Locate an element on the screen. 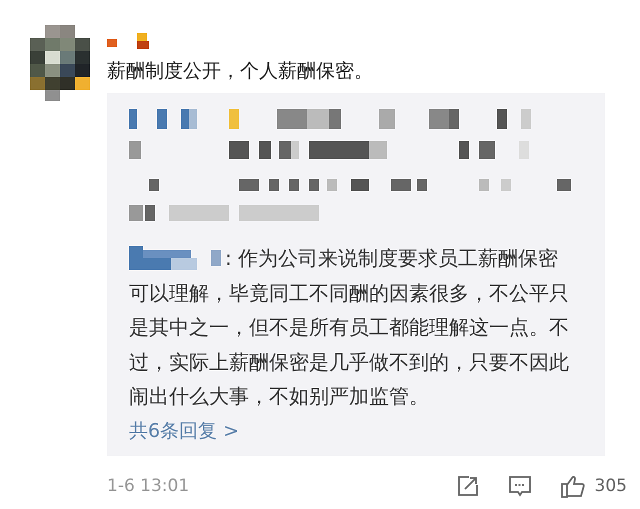 The image size is (640, 509). more-replies-link: 共6条回复 > is located at coordinates (184, 431).